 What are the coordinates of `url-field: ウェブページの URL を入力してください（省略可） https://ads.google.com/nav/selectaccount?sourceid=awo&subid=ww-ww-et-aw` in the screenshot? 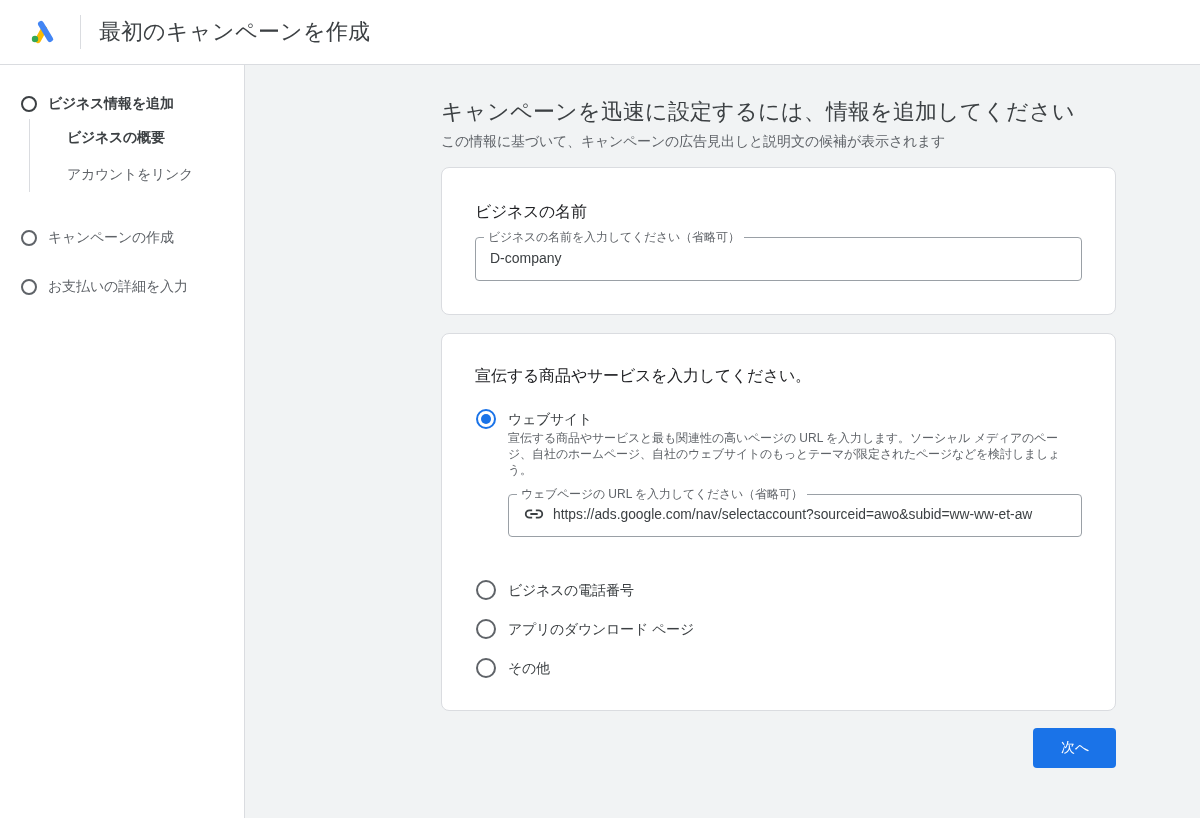 It's located at (795, 511).